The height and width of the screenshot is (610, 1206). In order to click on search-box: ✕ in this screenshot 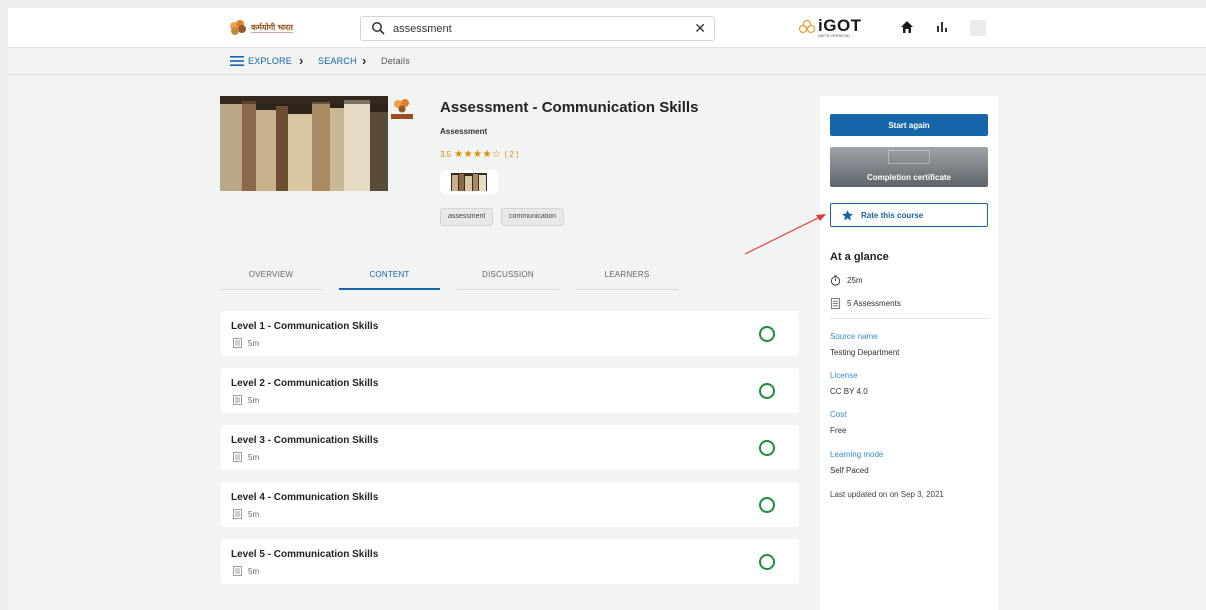, I will do `click(537, 28)`.